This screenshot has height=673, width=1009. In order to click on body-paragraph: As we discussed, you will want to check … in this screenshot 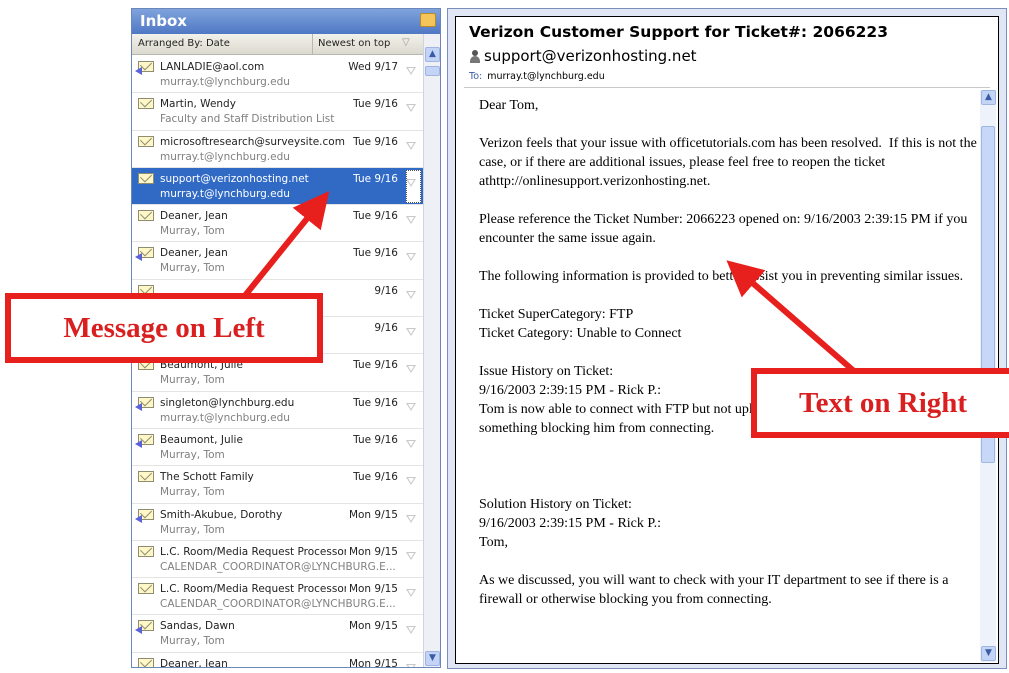, I will do `click(715, 590)`.